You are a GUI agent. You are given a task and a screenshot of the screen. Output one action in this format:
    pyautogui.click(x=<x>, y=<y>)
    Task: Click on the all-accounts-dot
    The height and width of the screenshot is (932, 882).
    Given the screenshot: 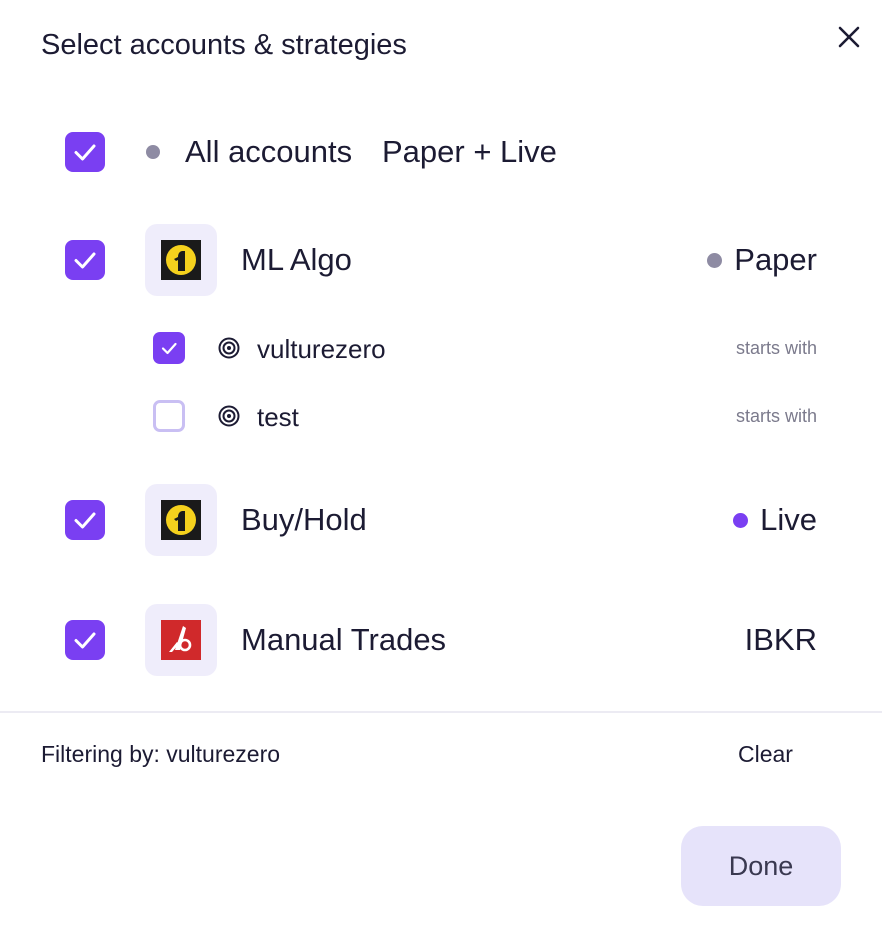 What is the action you would take?
    pyautogui.click(x=153, y=152)
    